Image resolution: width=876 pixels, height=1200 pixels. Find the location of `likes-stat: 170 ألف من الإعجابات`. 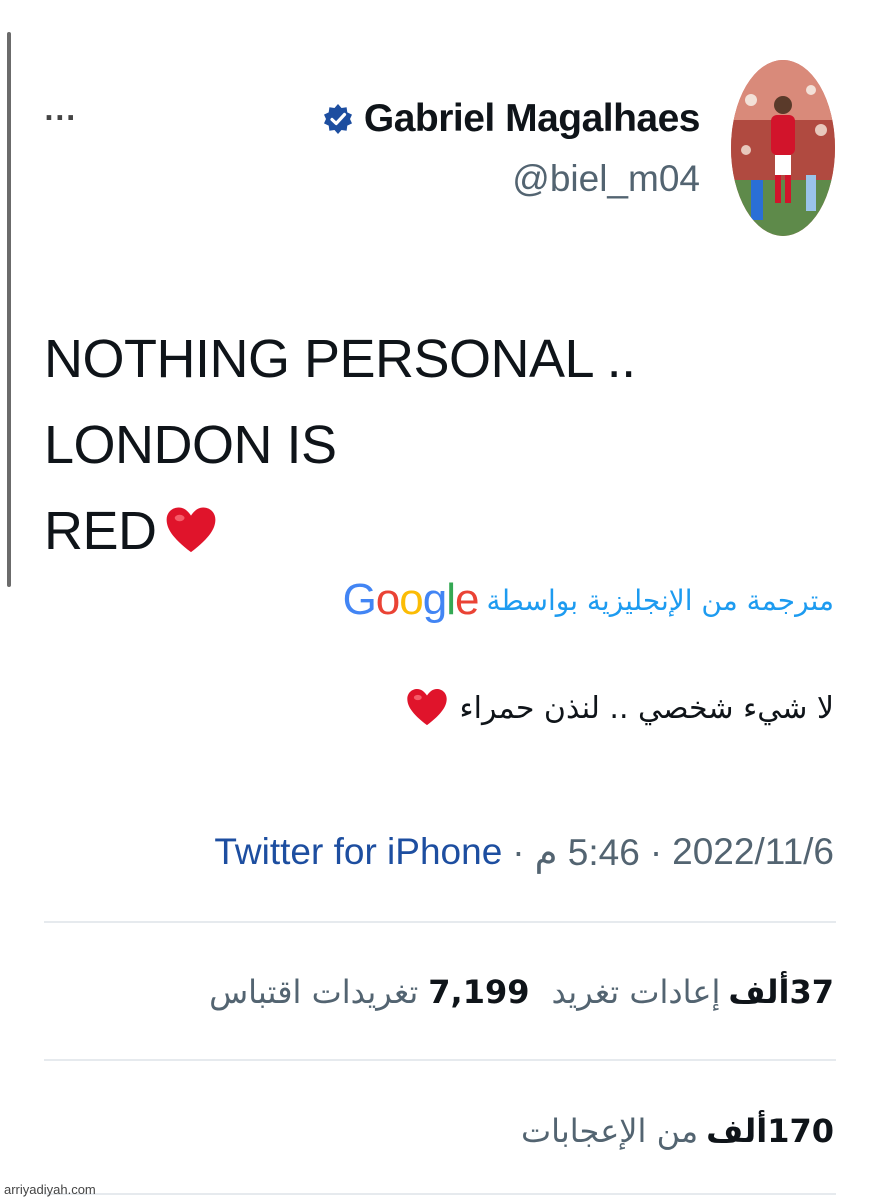

likes-stat: 170 ألف من الإعجابات is located at coordinates (677, 1131).